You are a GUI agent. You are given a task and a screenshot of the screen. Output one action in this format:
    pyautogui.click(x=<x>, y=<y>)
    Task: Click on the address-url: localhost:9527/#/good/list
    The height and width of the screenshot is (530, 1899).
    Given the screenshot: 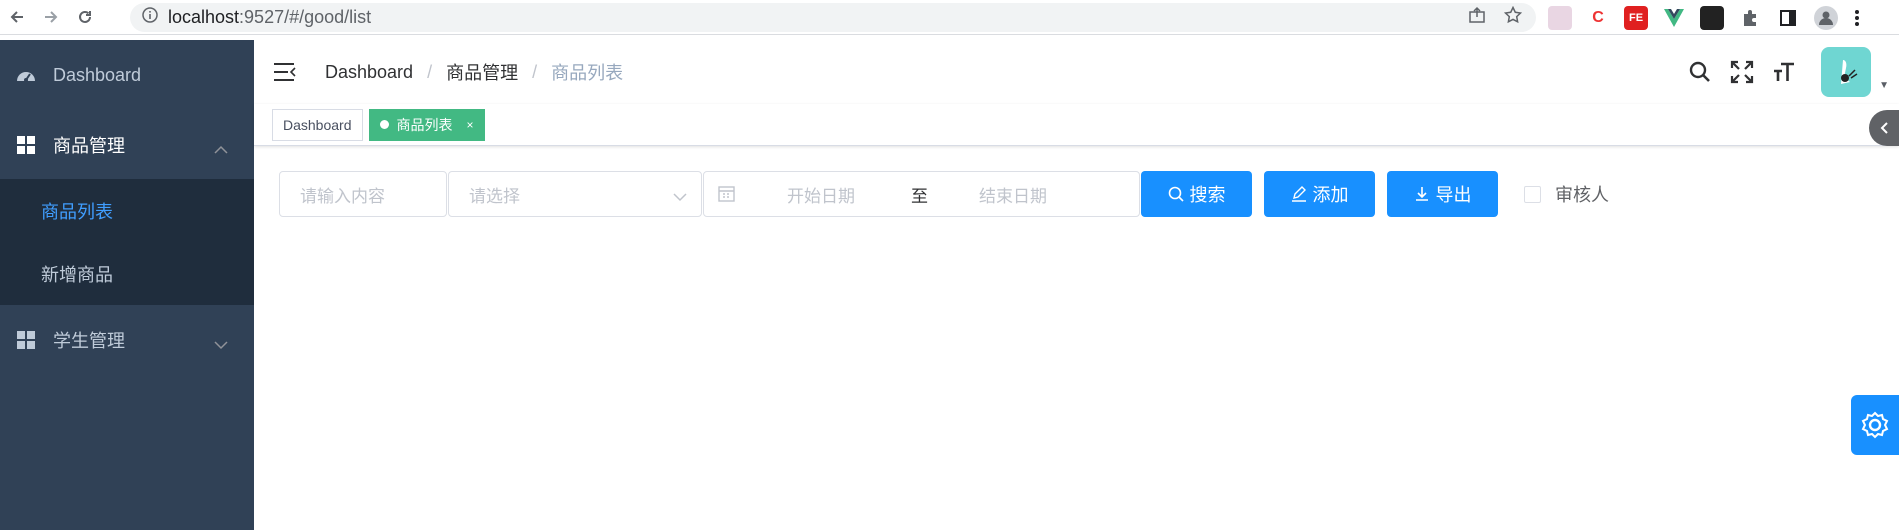 What is the action you would take?
    pyautogui.click(x=269, y=17)
    